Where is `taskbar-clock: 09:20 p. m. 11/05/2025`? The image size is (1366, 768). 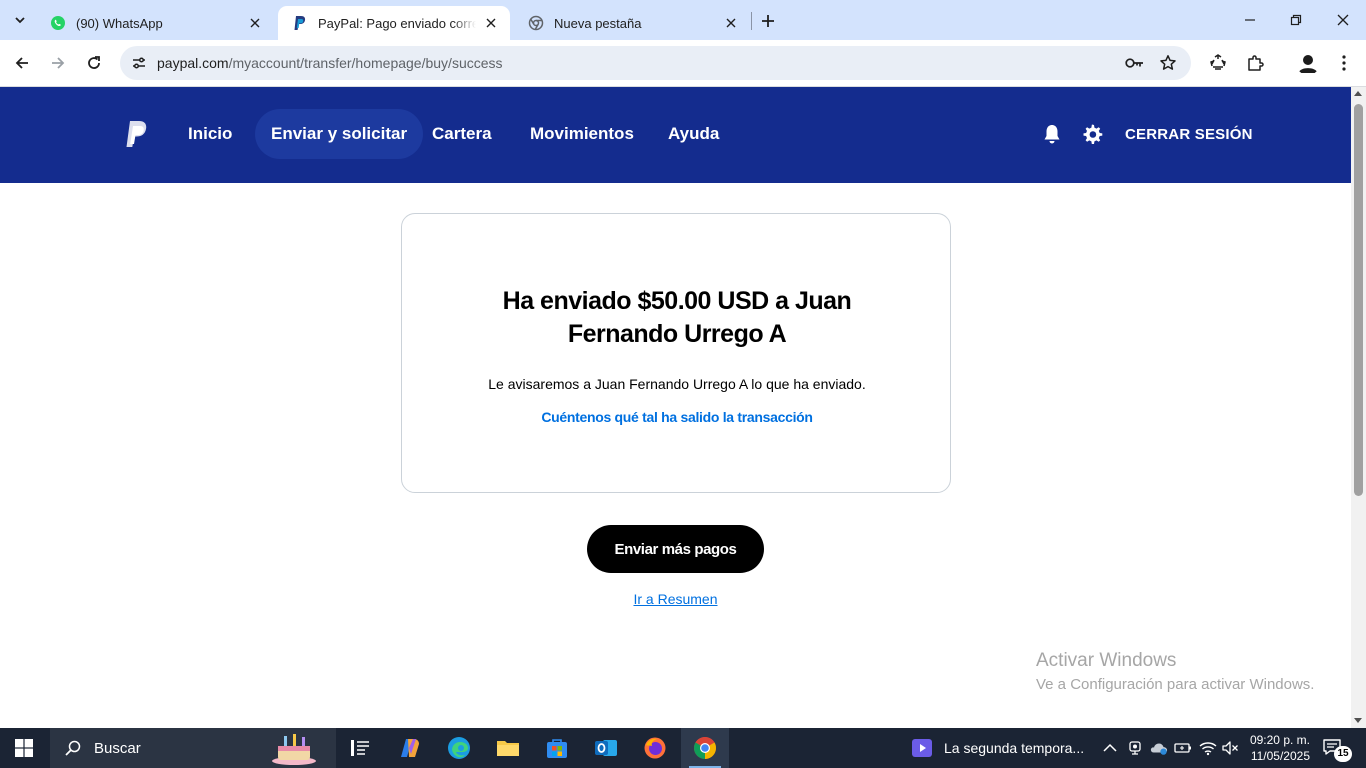
taskbar-clock: 09:20 p. m. 11/05/2025 is located at coordinates (1275, 748).